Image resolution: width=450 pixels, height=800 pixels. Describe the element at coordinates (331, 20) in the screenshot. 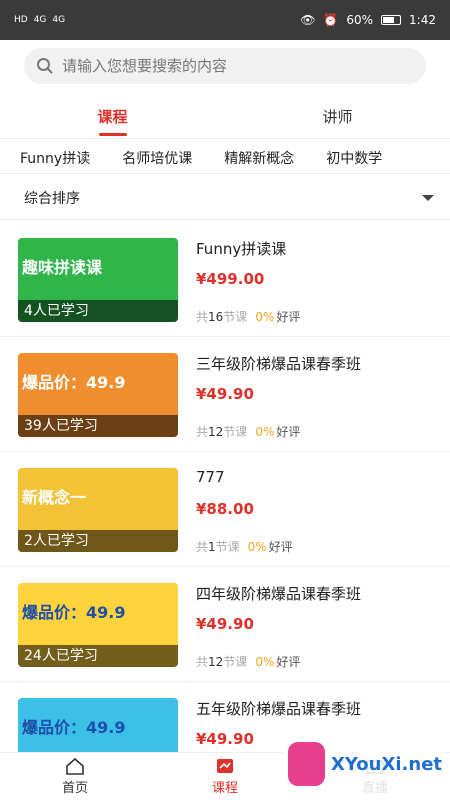

I see `alarm-icon: ⏰` at that location.